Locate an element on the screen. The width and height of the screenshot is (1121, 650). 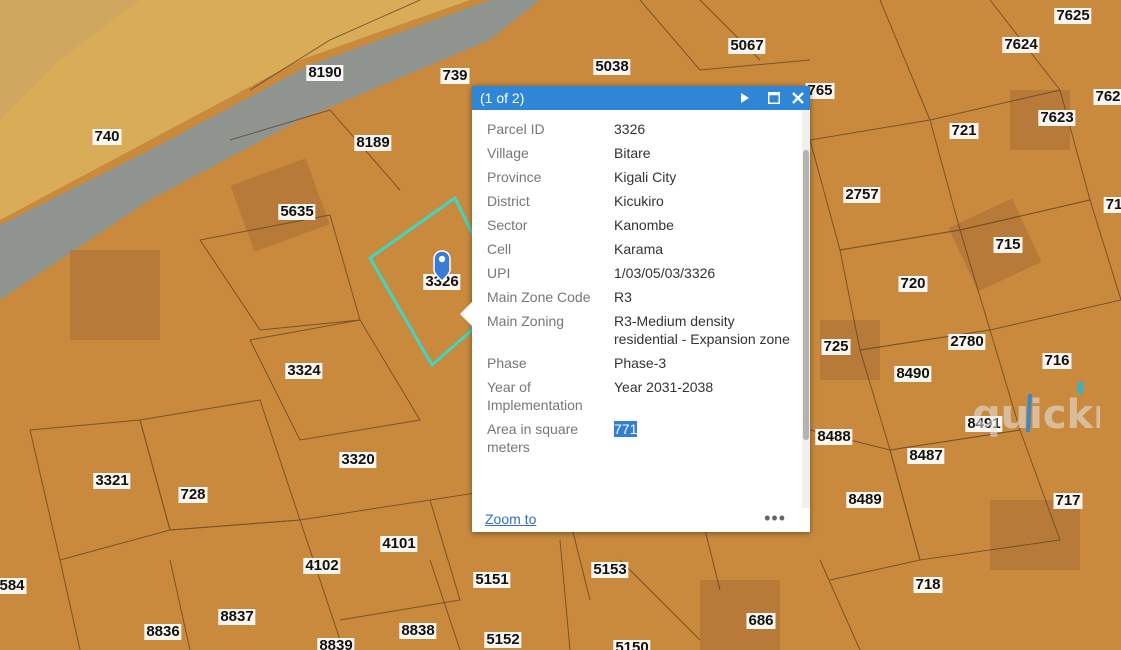
attribute-value: R3 is located at coordinates (623, 297).